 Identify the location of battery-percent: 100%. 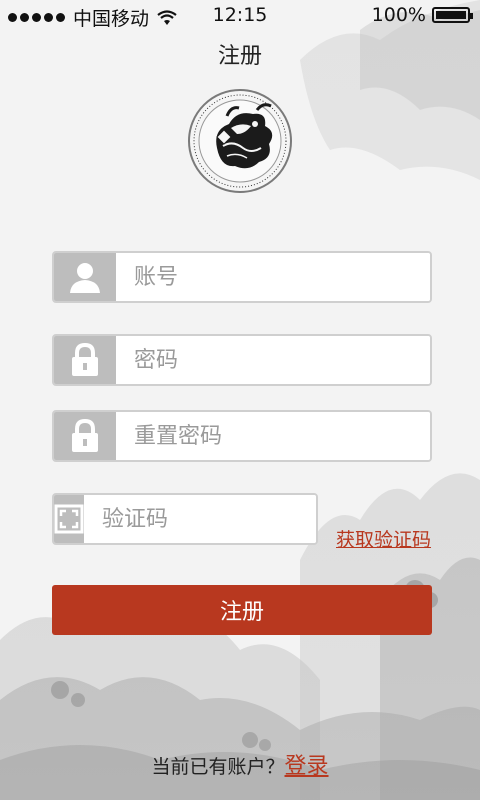
(398, 15).